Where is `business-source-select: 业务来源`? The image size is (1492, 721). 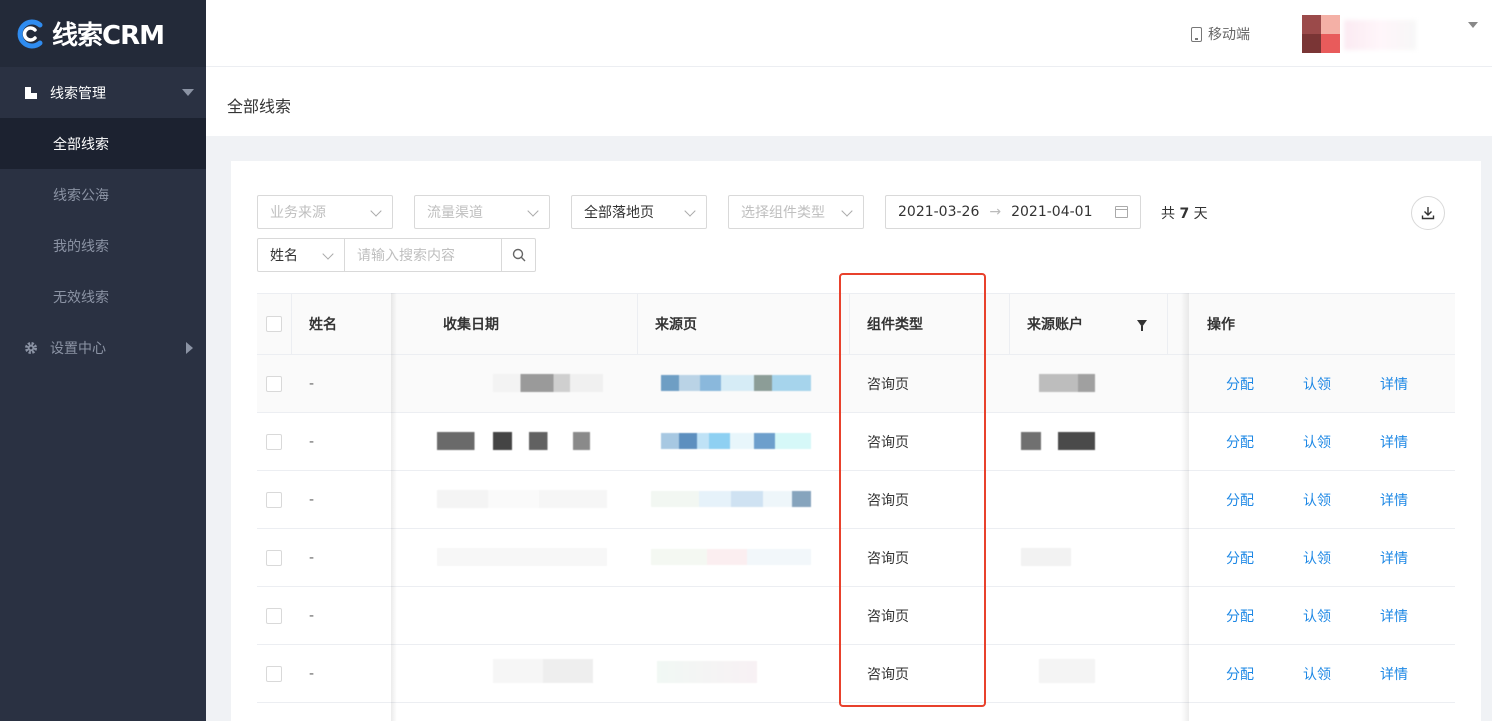 business-source-select: 业务来源 is located at coordinates (325, 212).